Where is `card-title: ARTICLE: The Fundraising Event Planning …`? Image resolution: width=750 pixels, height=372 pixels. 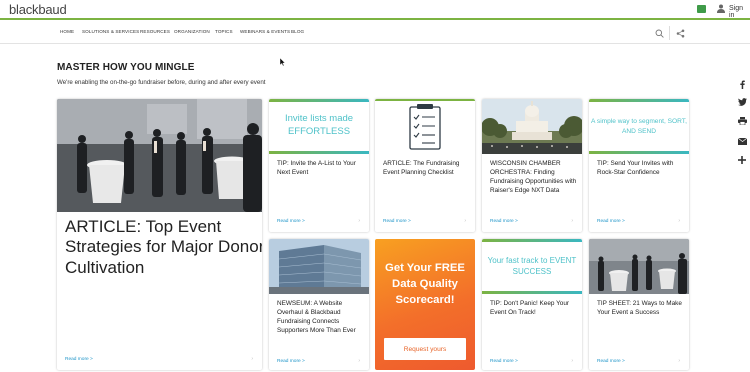 card-title: ARTICLE: The Fundraising Event Planning … is located at coordinates (426, 169).